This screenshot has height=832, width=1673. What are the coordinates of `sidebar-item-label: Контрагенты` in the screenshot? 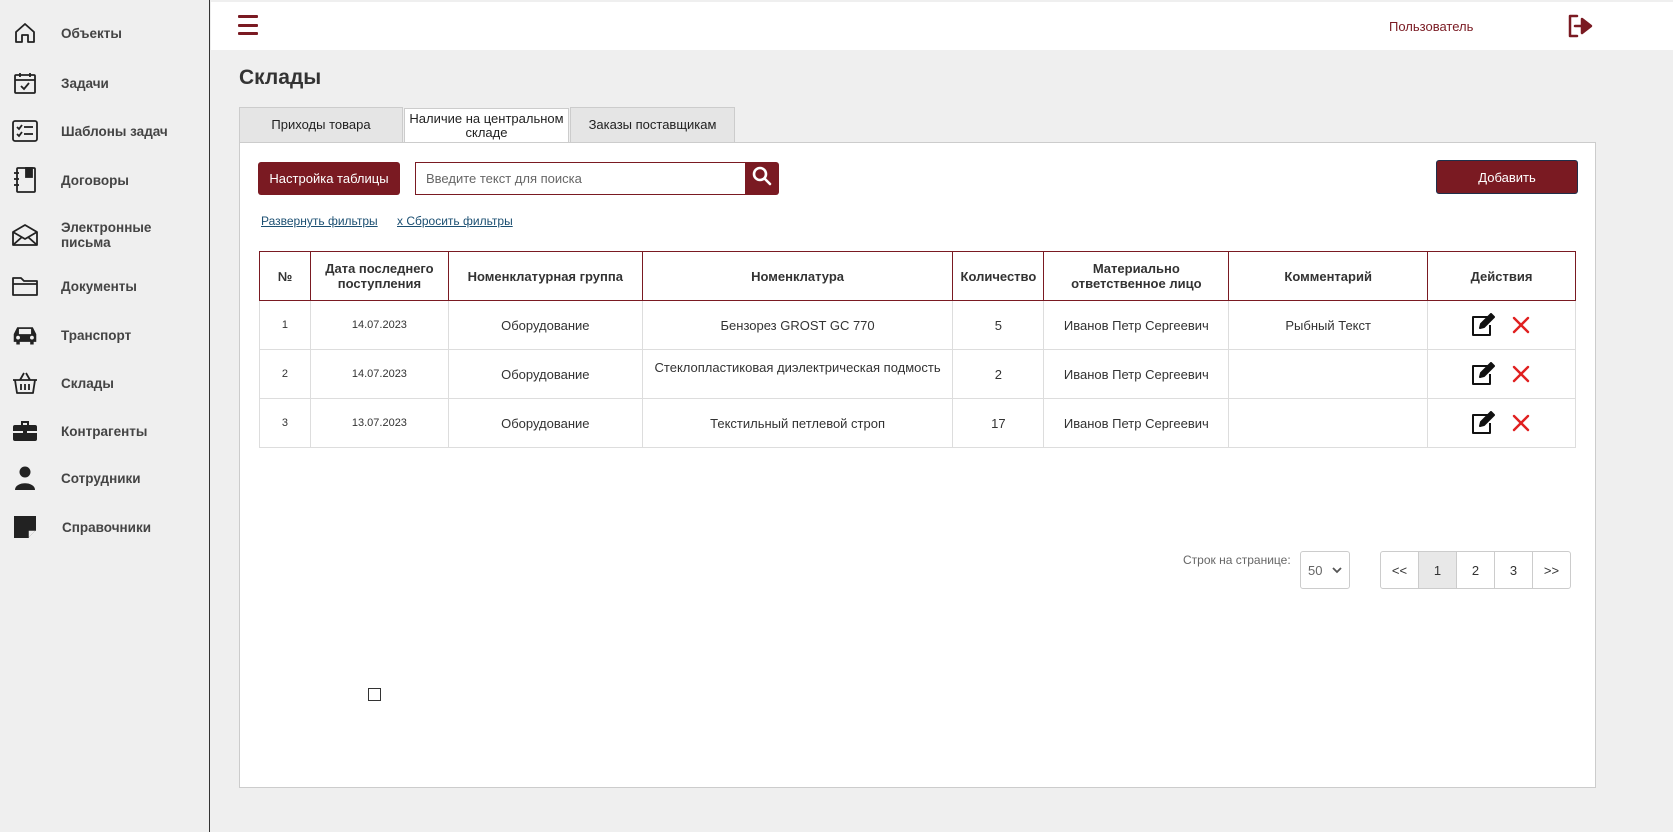 It's located at (104, 431).